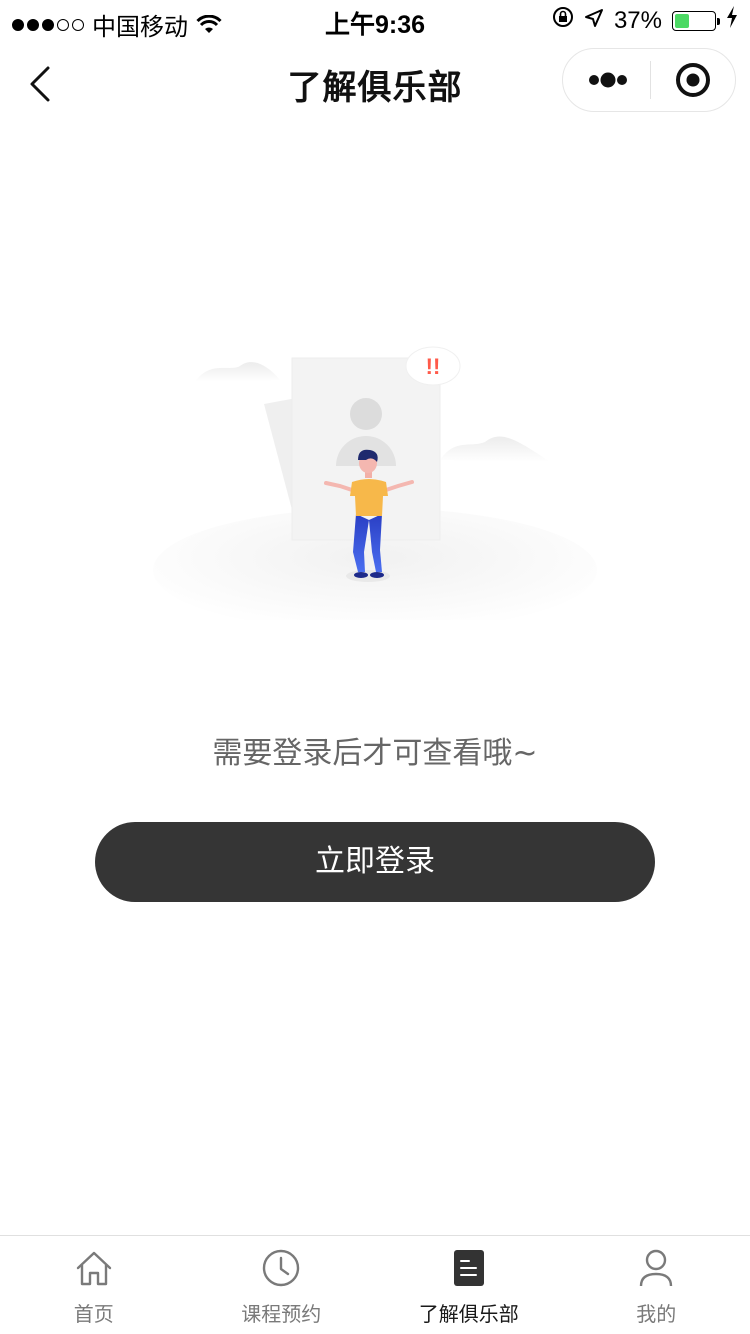 Image resolution: width=750 pixels, height=1334 pixels. What do you see at coordinates (375, 753) in the screenshot?
I see `login-required-tip: 需要登录后才可查看哦~` at bounding box center [375, 753].